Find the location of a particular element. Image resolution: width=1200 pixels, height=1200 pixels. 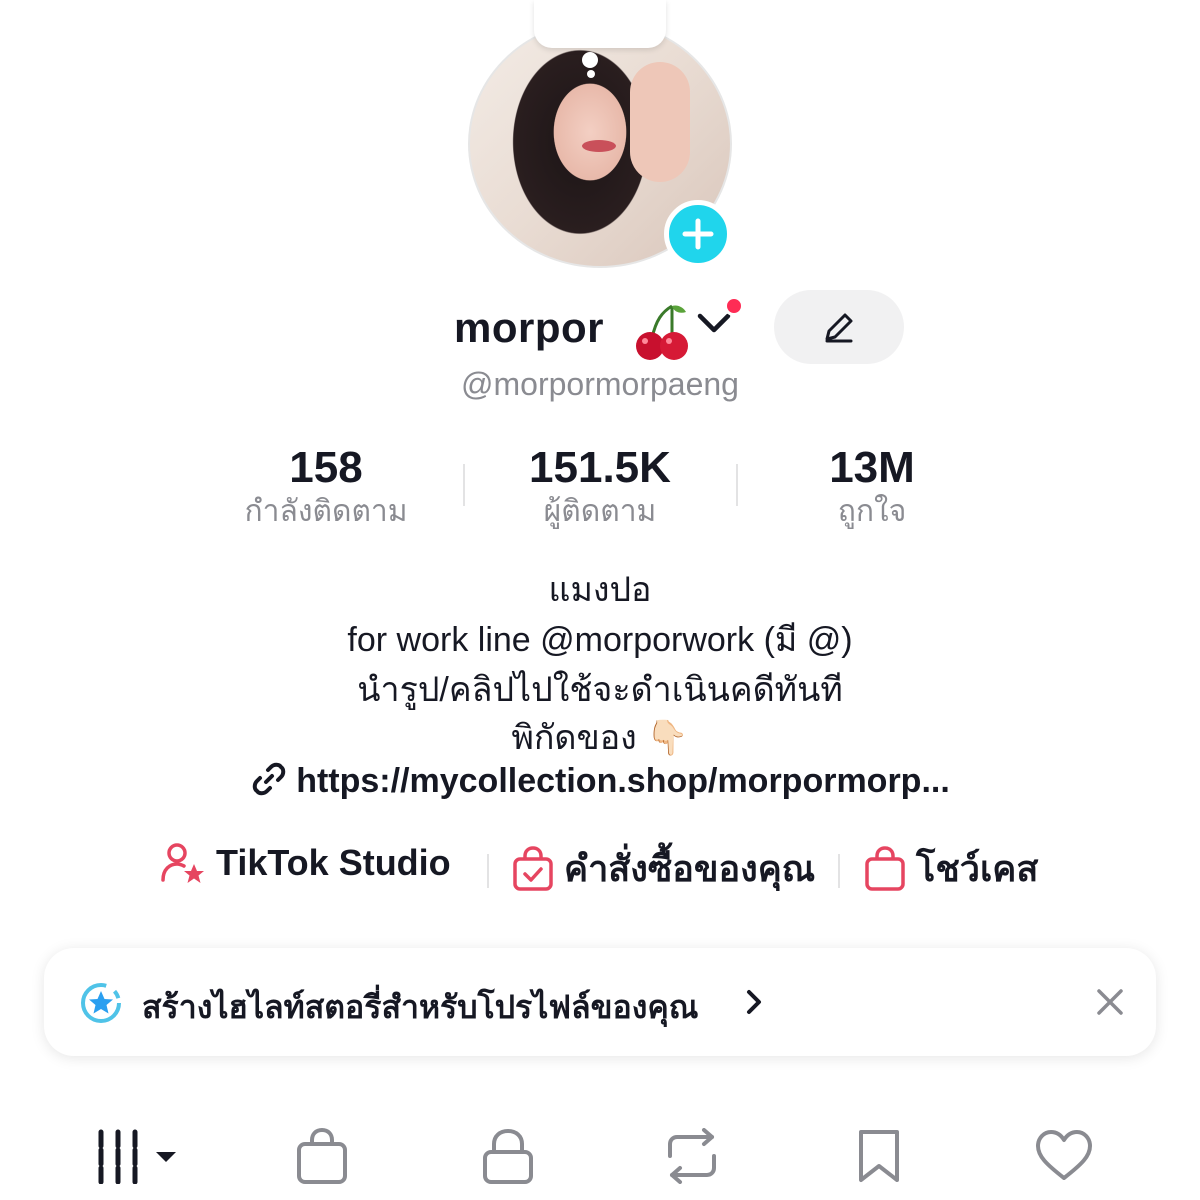

note-bubble is located at coordinates (600, 24).